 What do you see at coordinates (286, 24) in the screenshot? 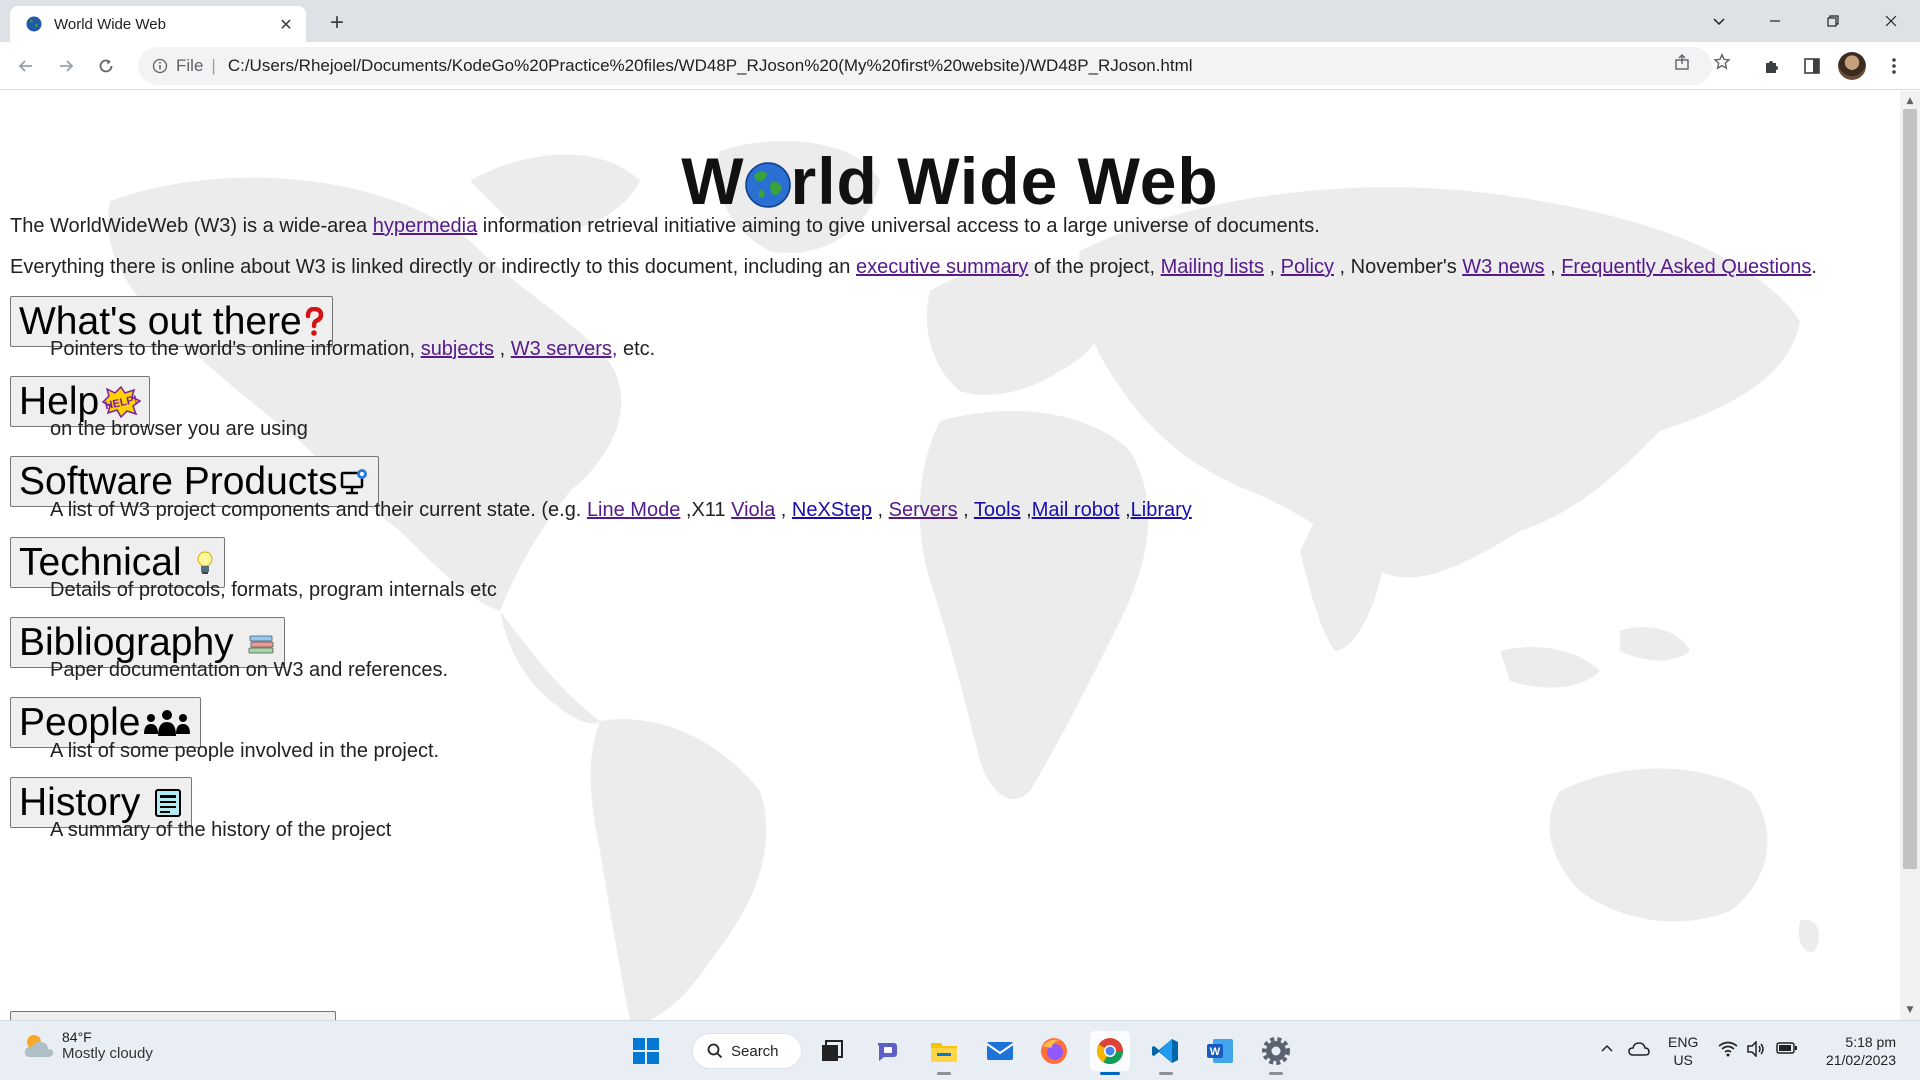
I see `tab-close-icon: ✕` at bounding box center [286, 24].